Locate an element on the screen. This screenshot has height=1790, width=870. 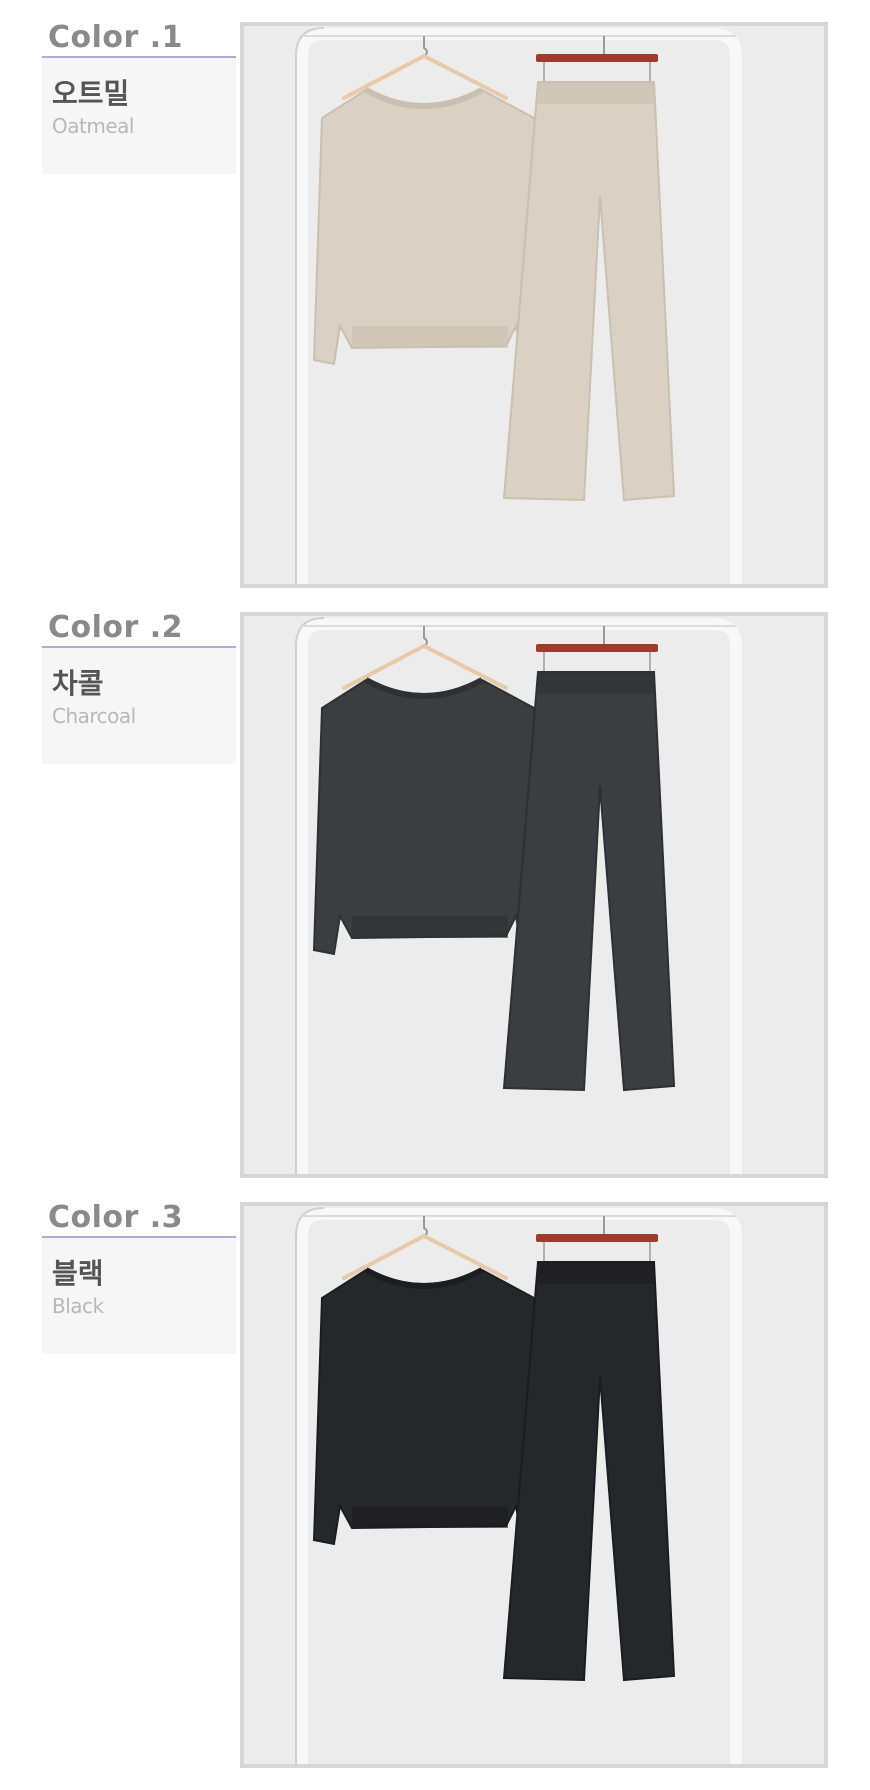
color-label: Color .3 블랙 Black is located at coordinates (139, 1277).